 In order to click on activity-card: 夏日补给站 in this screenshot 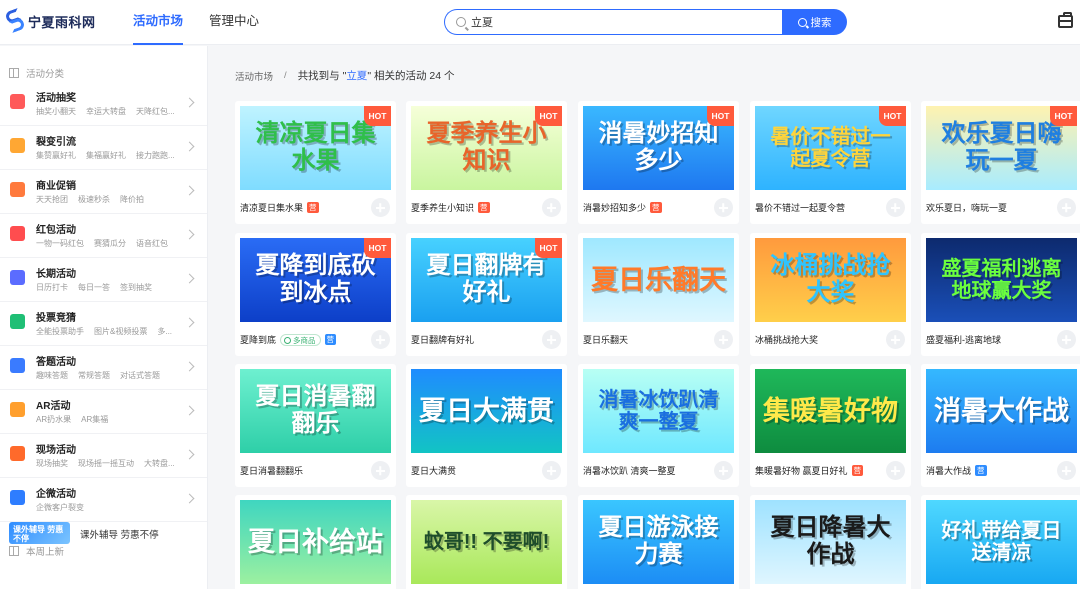, I will do `click(315, 542)`.